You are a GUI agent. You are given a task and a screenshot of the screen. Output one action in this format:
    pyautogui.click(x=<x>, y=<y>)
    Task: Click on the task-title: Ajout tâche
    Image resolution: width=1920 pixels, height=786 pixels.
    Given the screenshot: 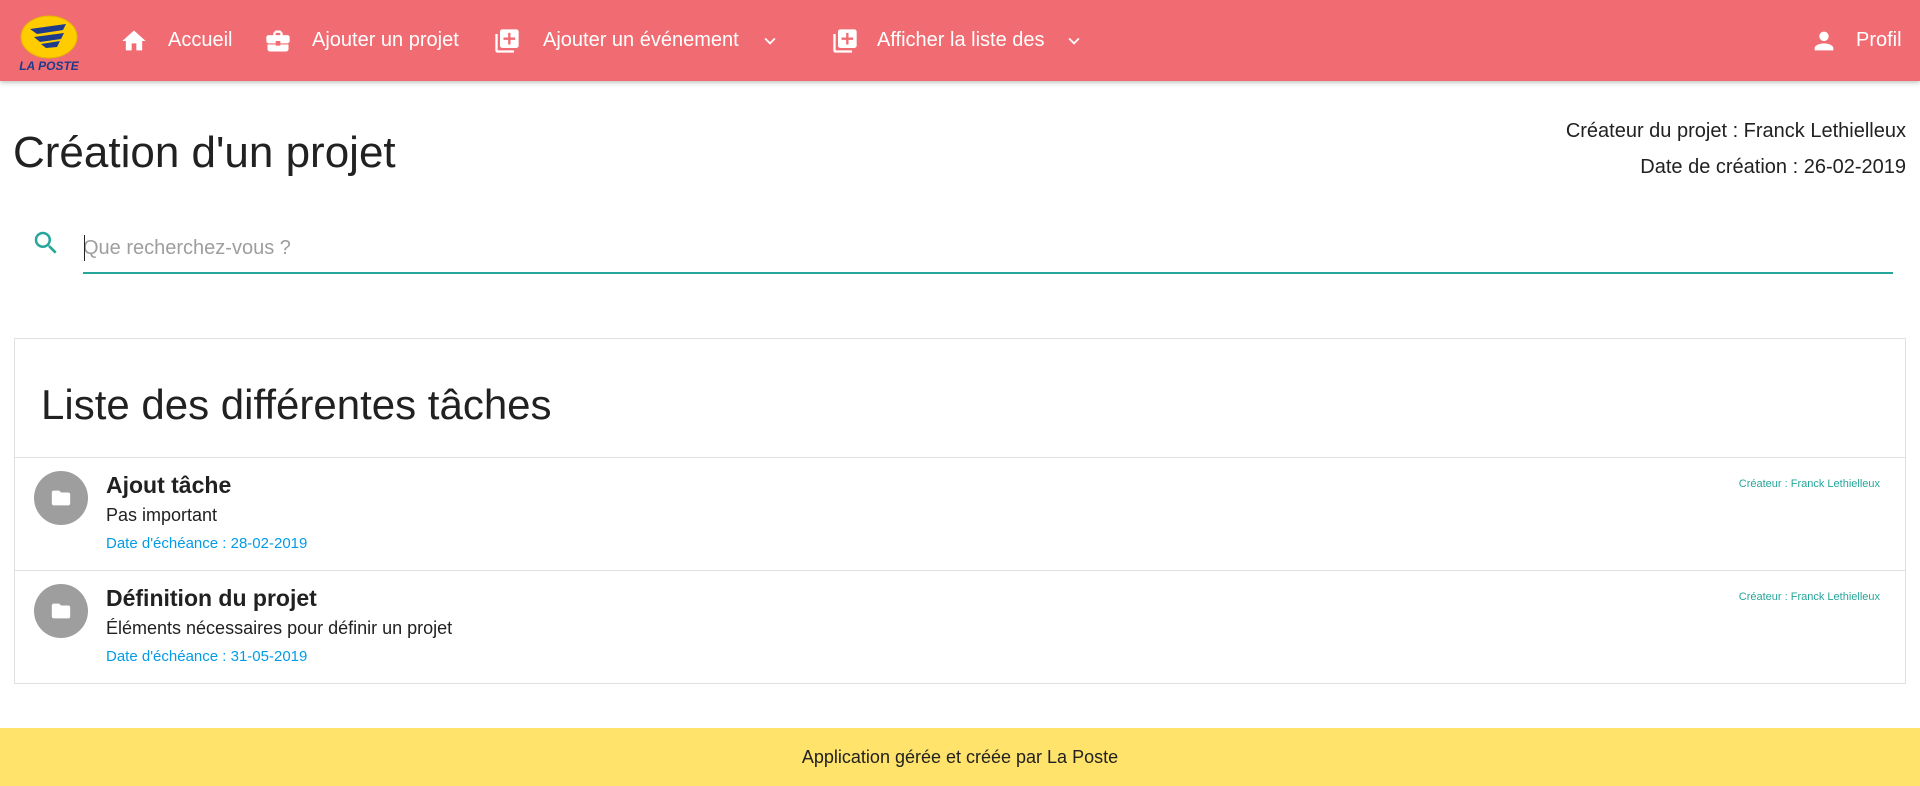 What is the action you would take?
    pyautogui.click(x=169, y=485)
    